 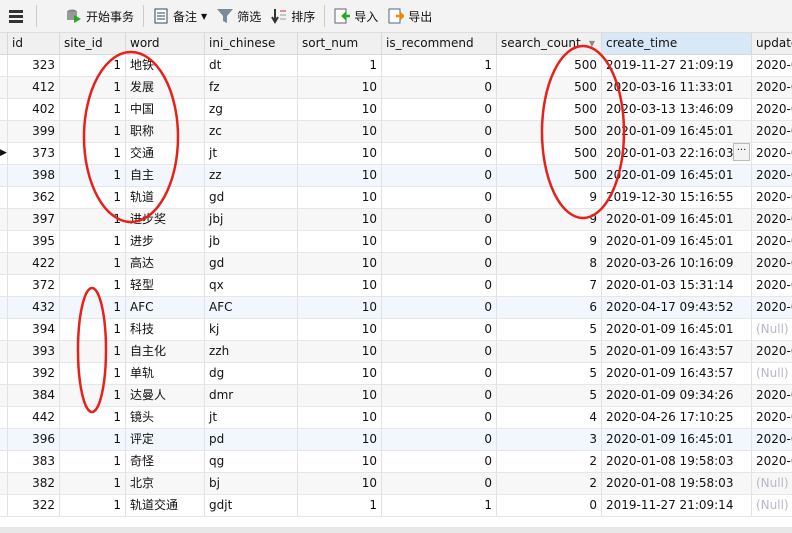 I want to click on cell-ini-chinese: zc, so click(x=251, y=131).